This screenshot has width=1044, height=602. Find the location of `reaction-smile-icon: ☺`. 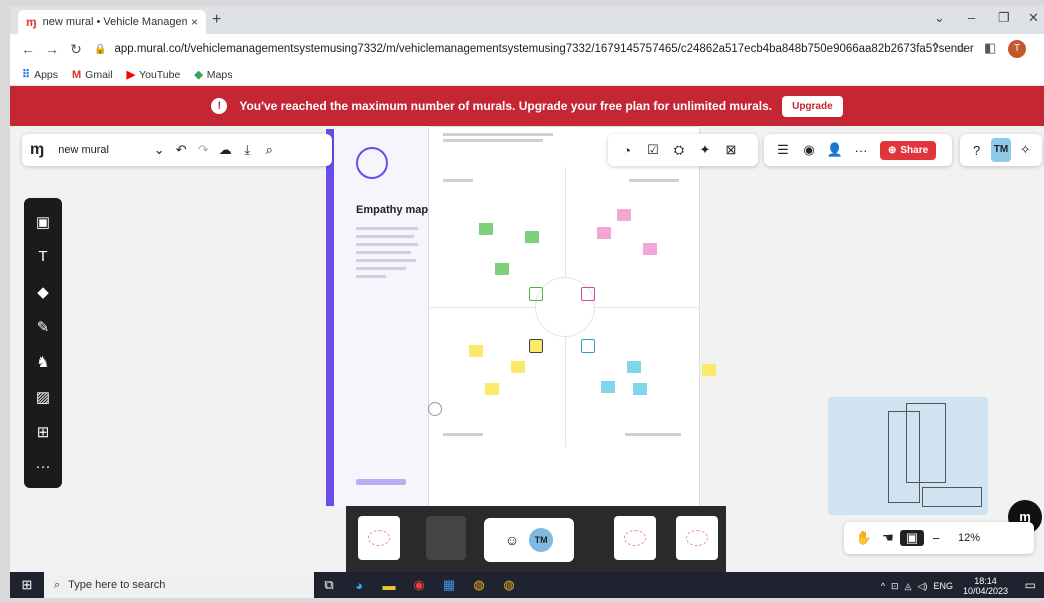

reaction-smile-icon: ☺ is located at coordinates (512, 540).